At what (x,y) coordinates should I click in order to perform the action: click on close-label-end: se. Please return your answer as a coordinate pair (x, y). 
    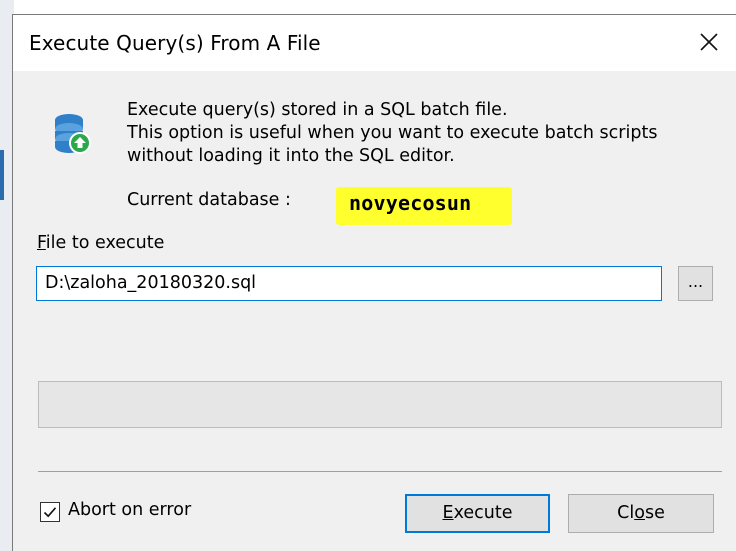
    Looking at the image, I should click on (654, 513).